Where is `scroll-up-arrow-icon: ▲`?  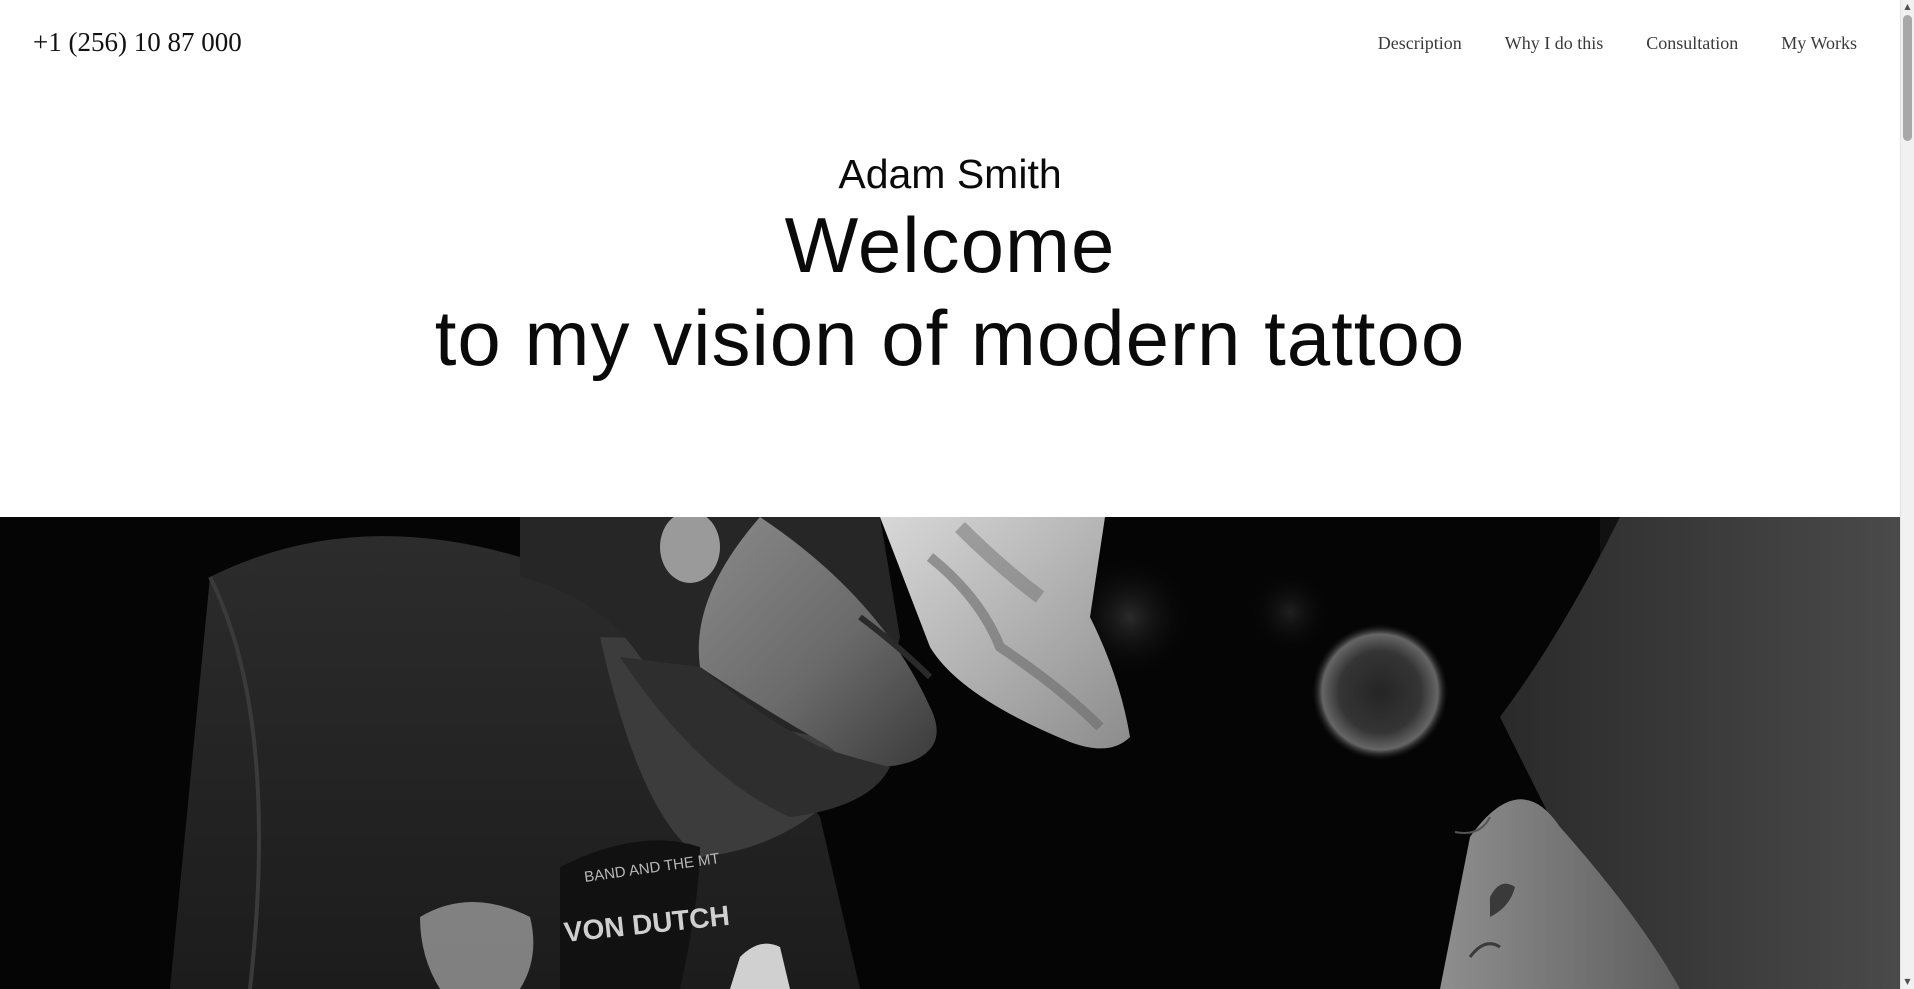
scroll-up-arrow-icon: ▲ is located at coordinates (1907, 7).